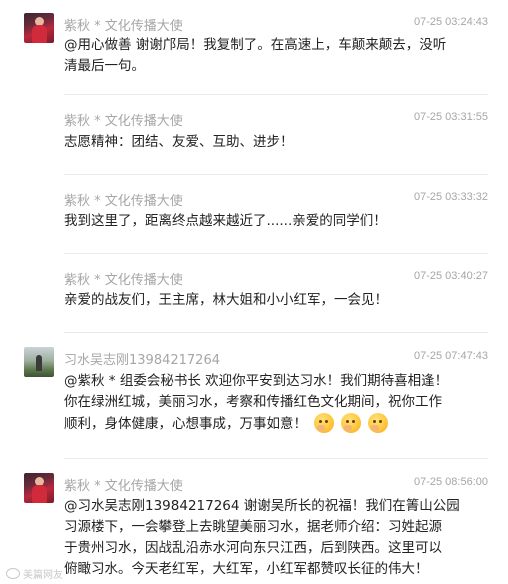  I want to click on comment-text-line: @紫秋 * 组委会秘书长 欢迎你平安到达习水！我们期待喜相逢！, so click(256, 381).